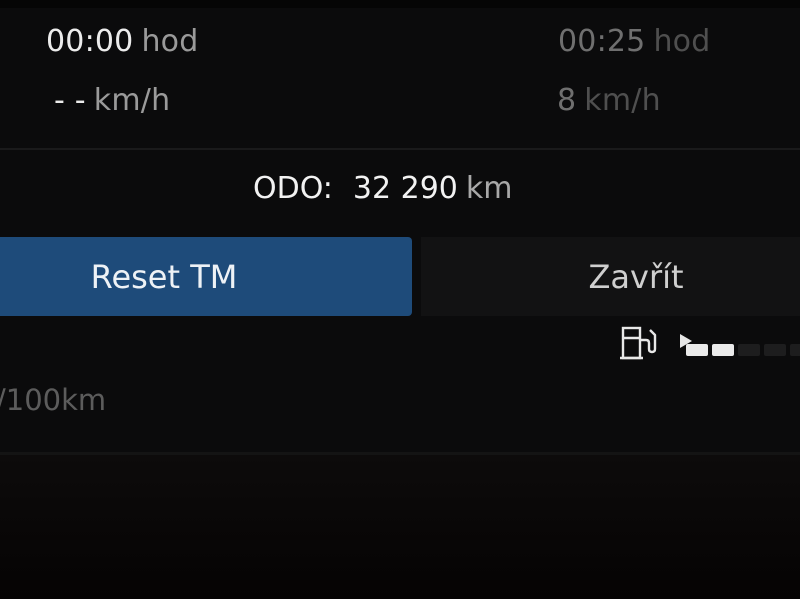 The width and height of the screenshot is (800, 599). What do you see at coordinates (53, 400) in the screenshot?
I see `fuel-consumption-unit: /100km` at bounding box center [53, 400].